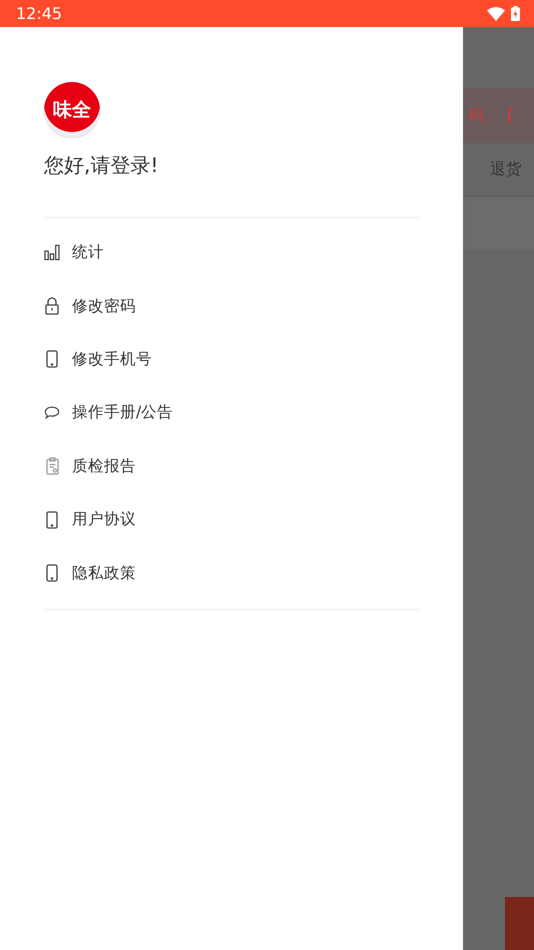 The height and width of the screenshot is (950, 534). I want to click on brand-logo: 味全, so click(72, 110).